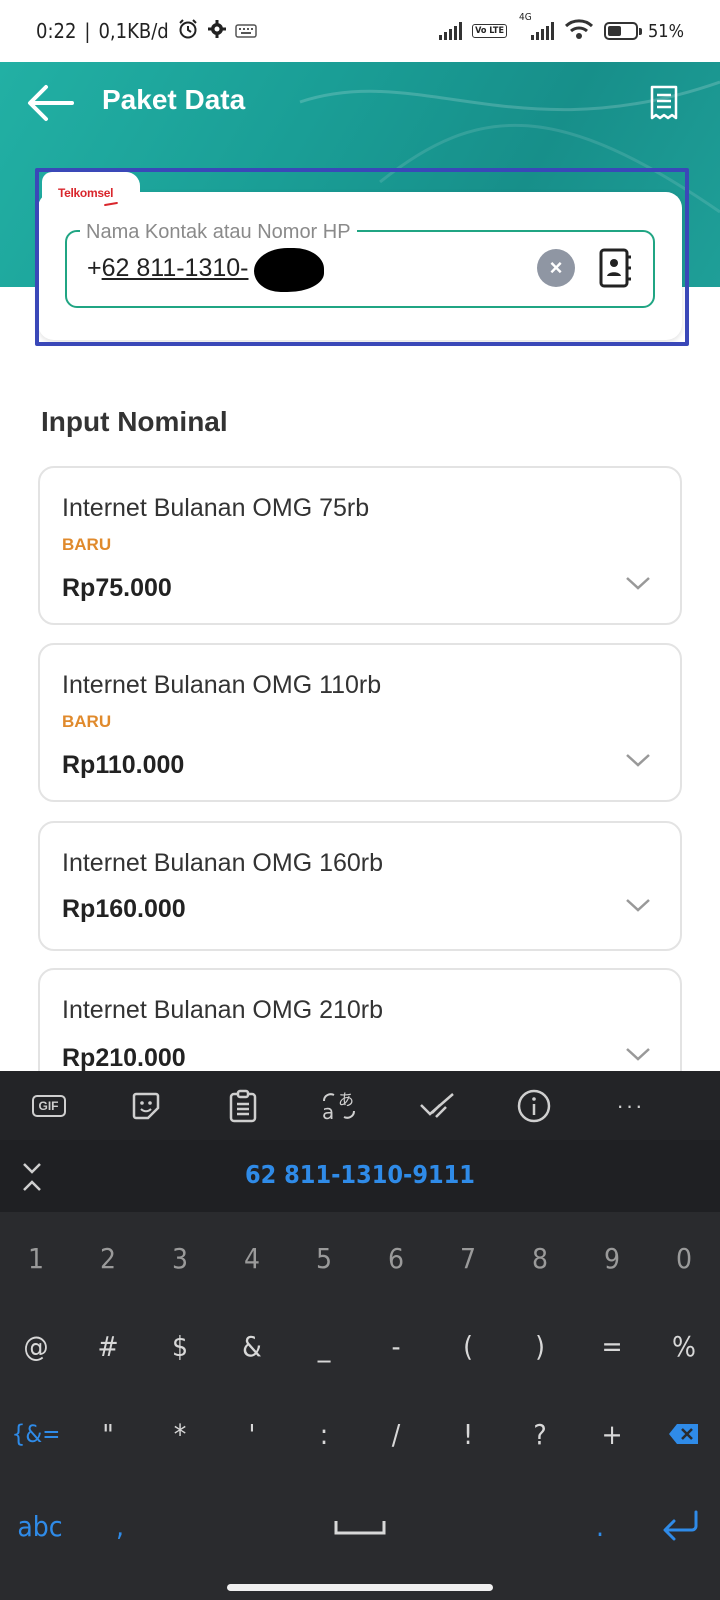  What do you see at coordinates (540, 1434) in the screenshot?
I see `key-question: ?` at bounding box center [540, 1434].